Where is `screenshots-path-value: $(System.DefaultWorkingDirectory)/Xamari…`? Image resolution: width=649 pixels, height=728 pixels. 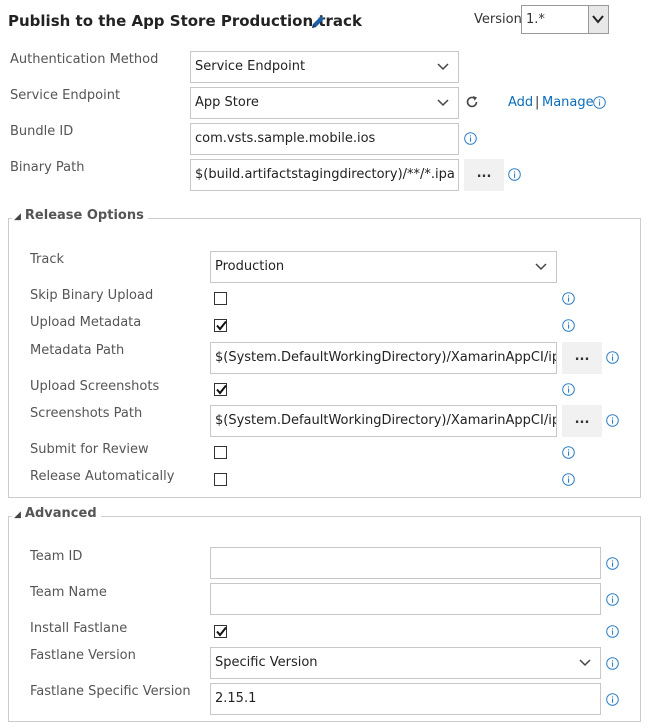 screenshots-path-value: $(System.DefaultWorkingDirectory)/Xamari… is located at coordinates (386, 420).